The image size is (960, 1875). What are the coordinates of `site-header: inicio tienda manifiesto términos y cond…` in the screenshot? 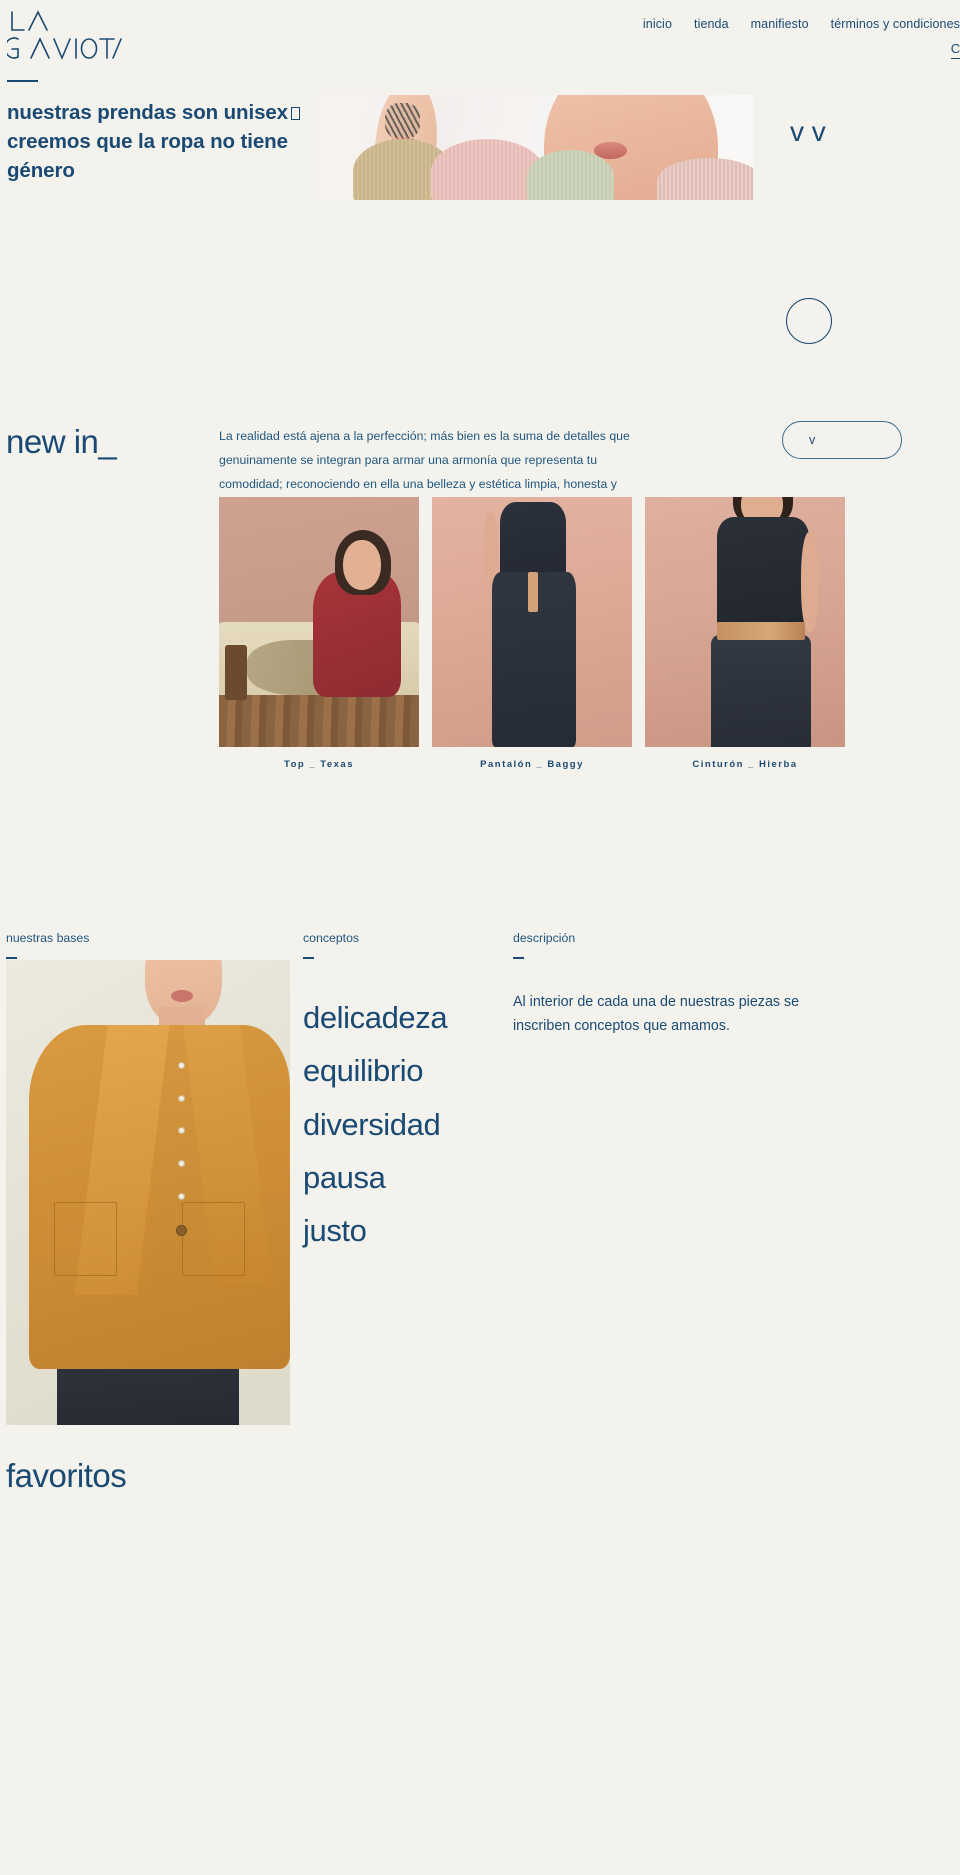 It's located at (480, 39).